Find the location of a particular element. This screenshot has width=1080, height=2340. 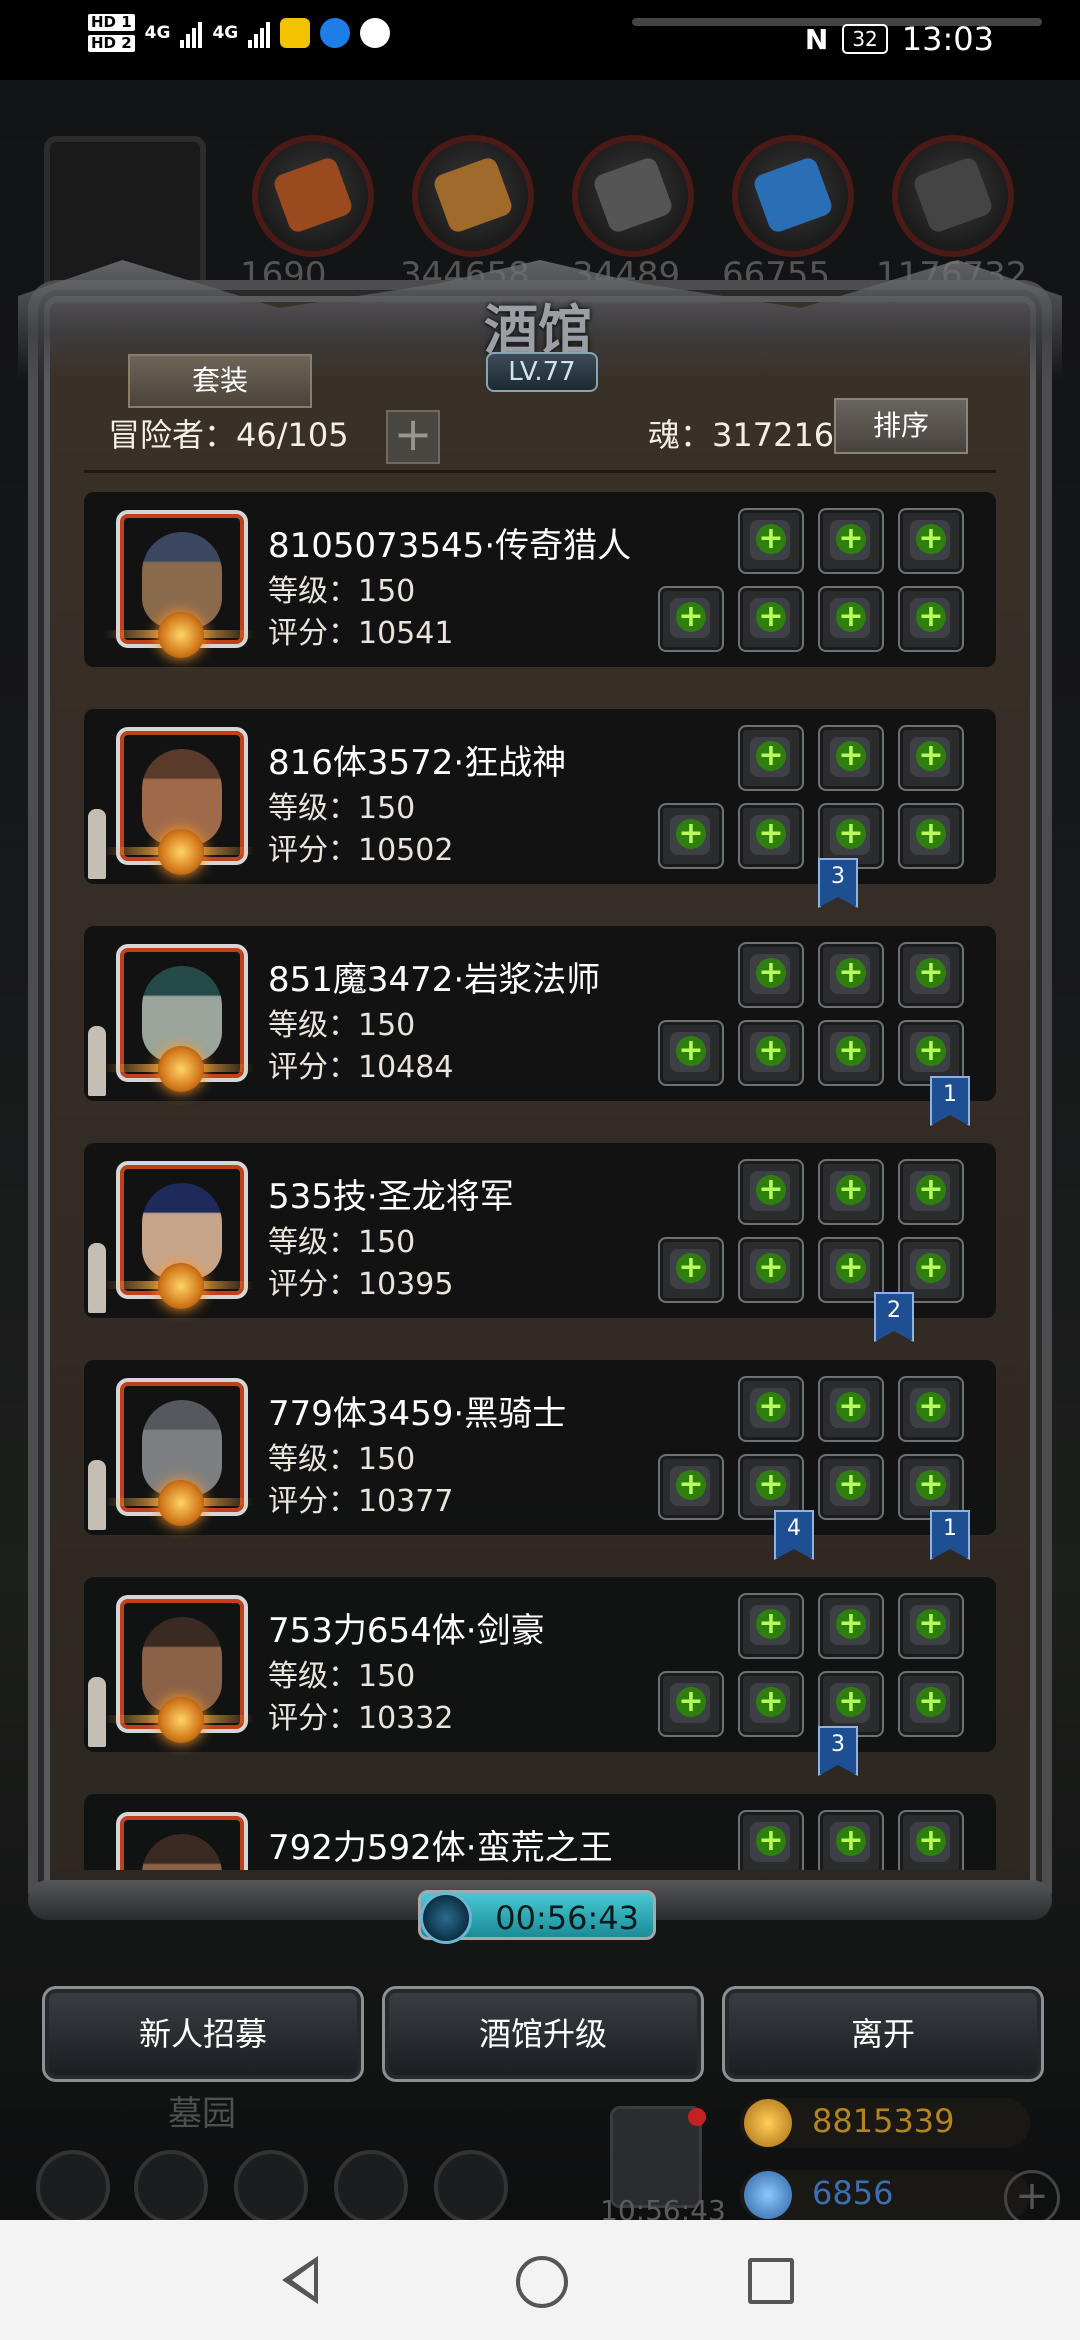

hero-row: 779体3459·黑骑士 等级：150 评分：10377 + + + + + + + is located at coordinates (540, 1447).